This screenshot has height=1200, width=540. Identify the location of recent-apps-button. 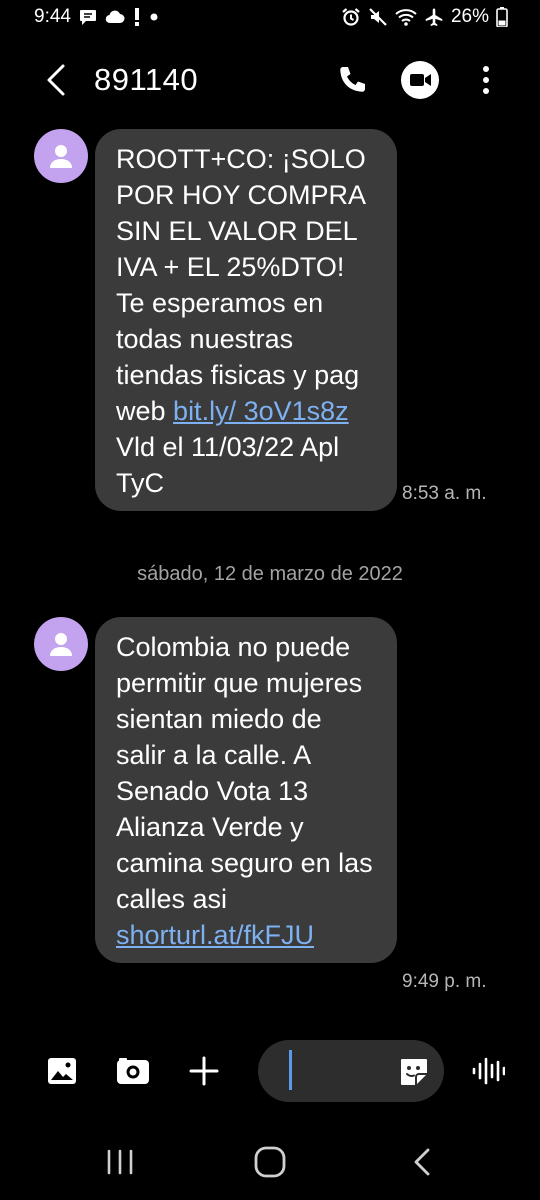
(120, 1162).